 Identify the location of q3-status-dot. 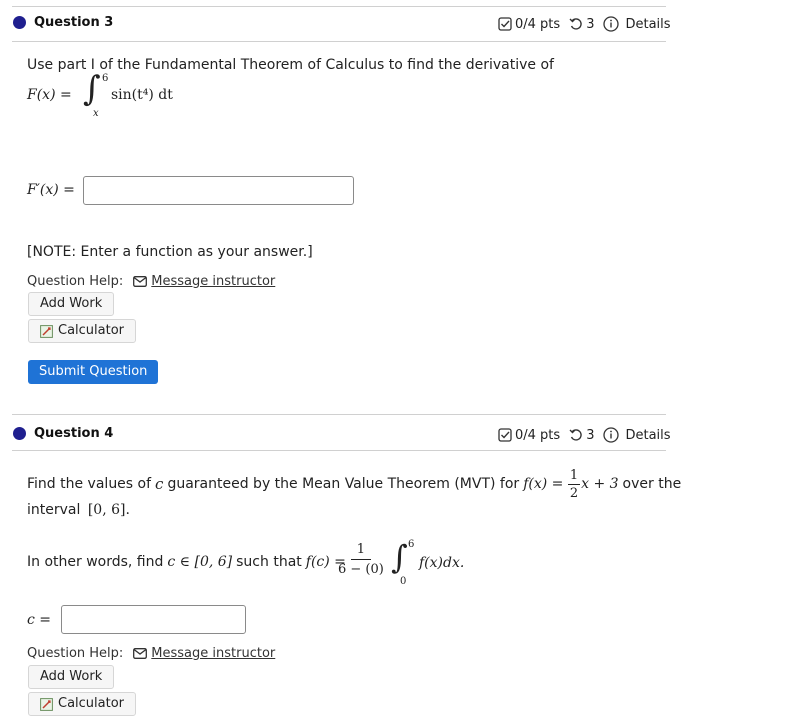
(19, 22).